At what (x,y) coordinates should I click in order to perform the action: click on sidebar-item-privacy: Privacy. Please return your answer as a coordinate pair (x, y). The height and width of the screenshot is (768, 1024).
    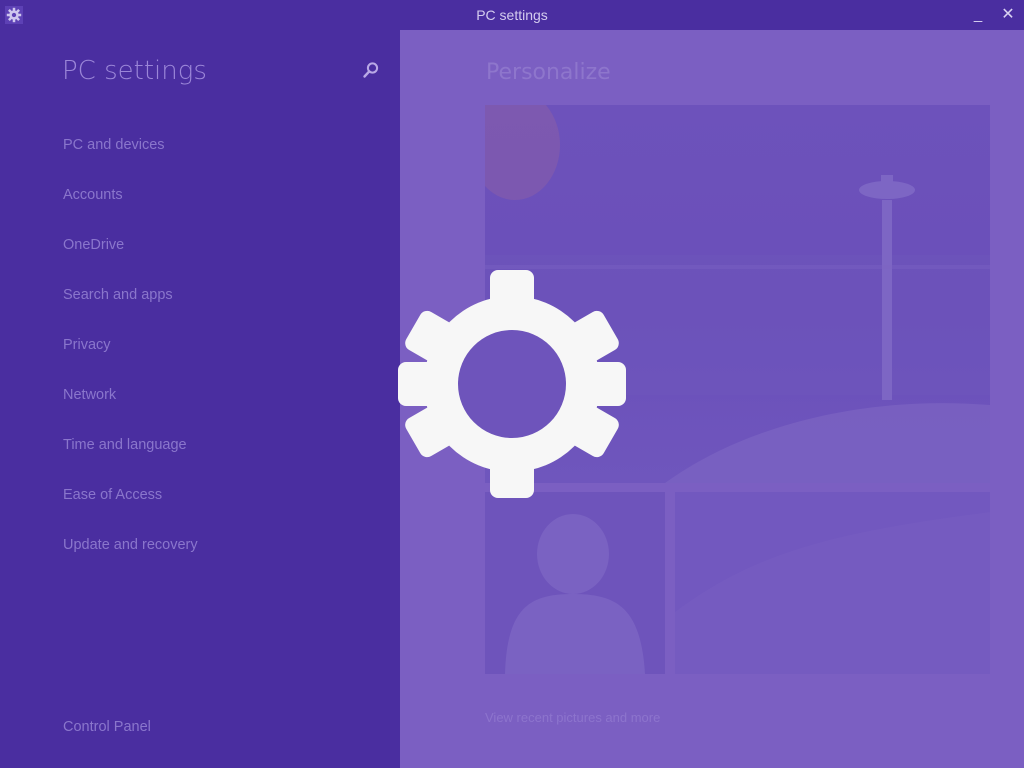
    Looking at the image, I should click on (87, 345).